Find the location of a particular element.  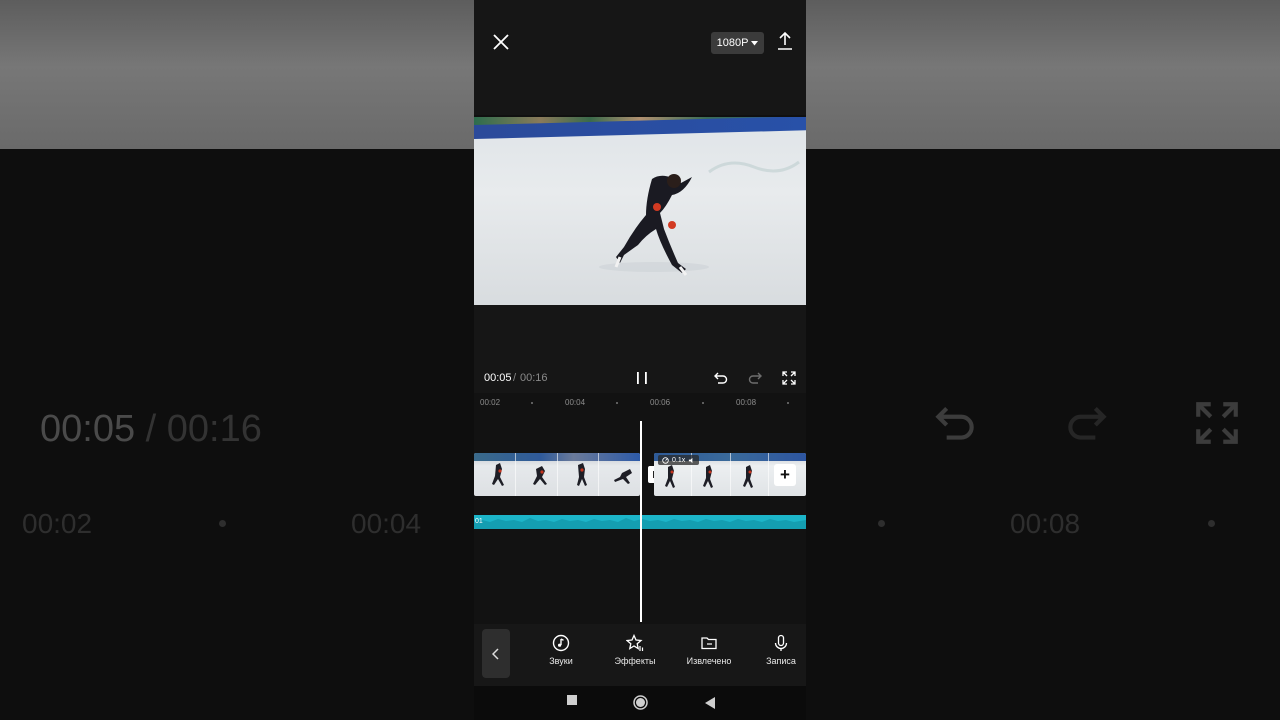

clip-thumbnails is located at coordinates (562, 474).